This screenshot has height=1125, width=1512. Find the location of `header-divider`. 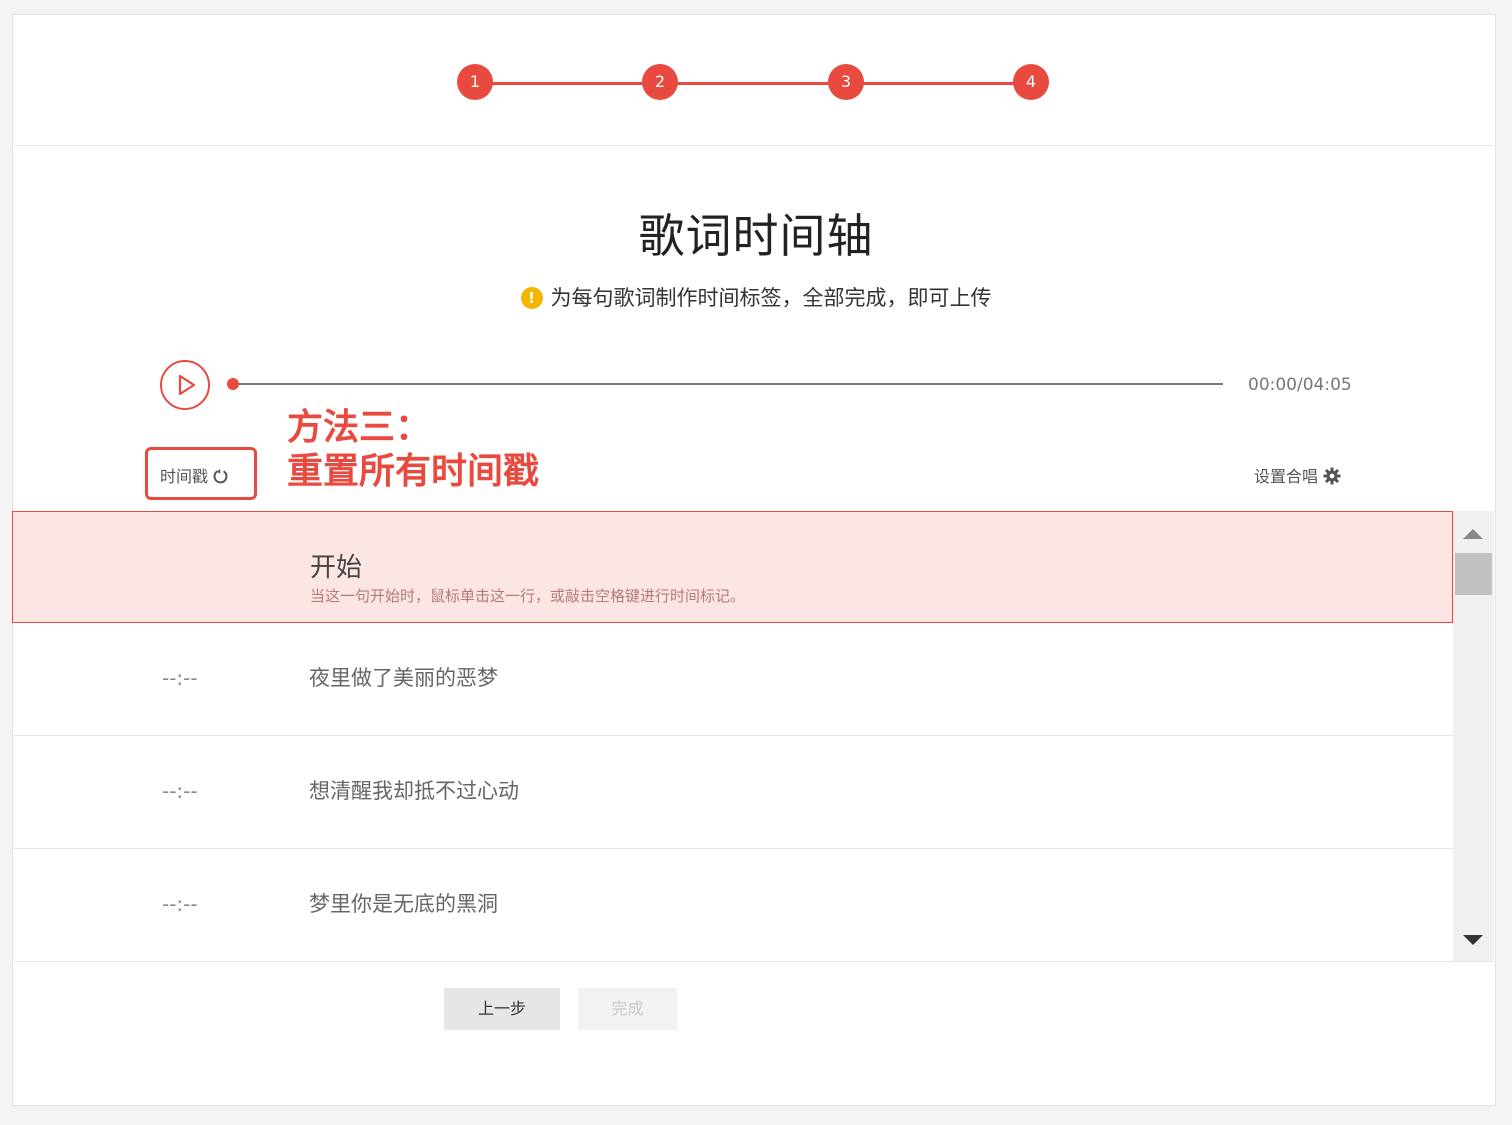

header-divider is located at coordinates (753, 145).